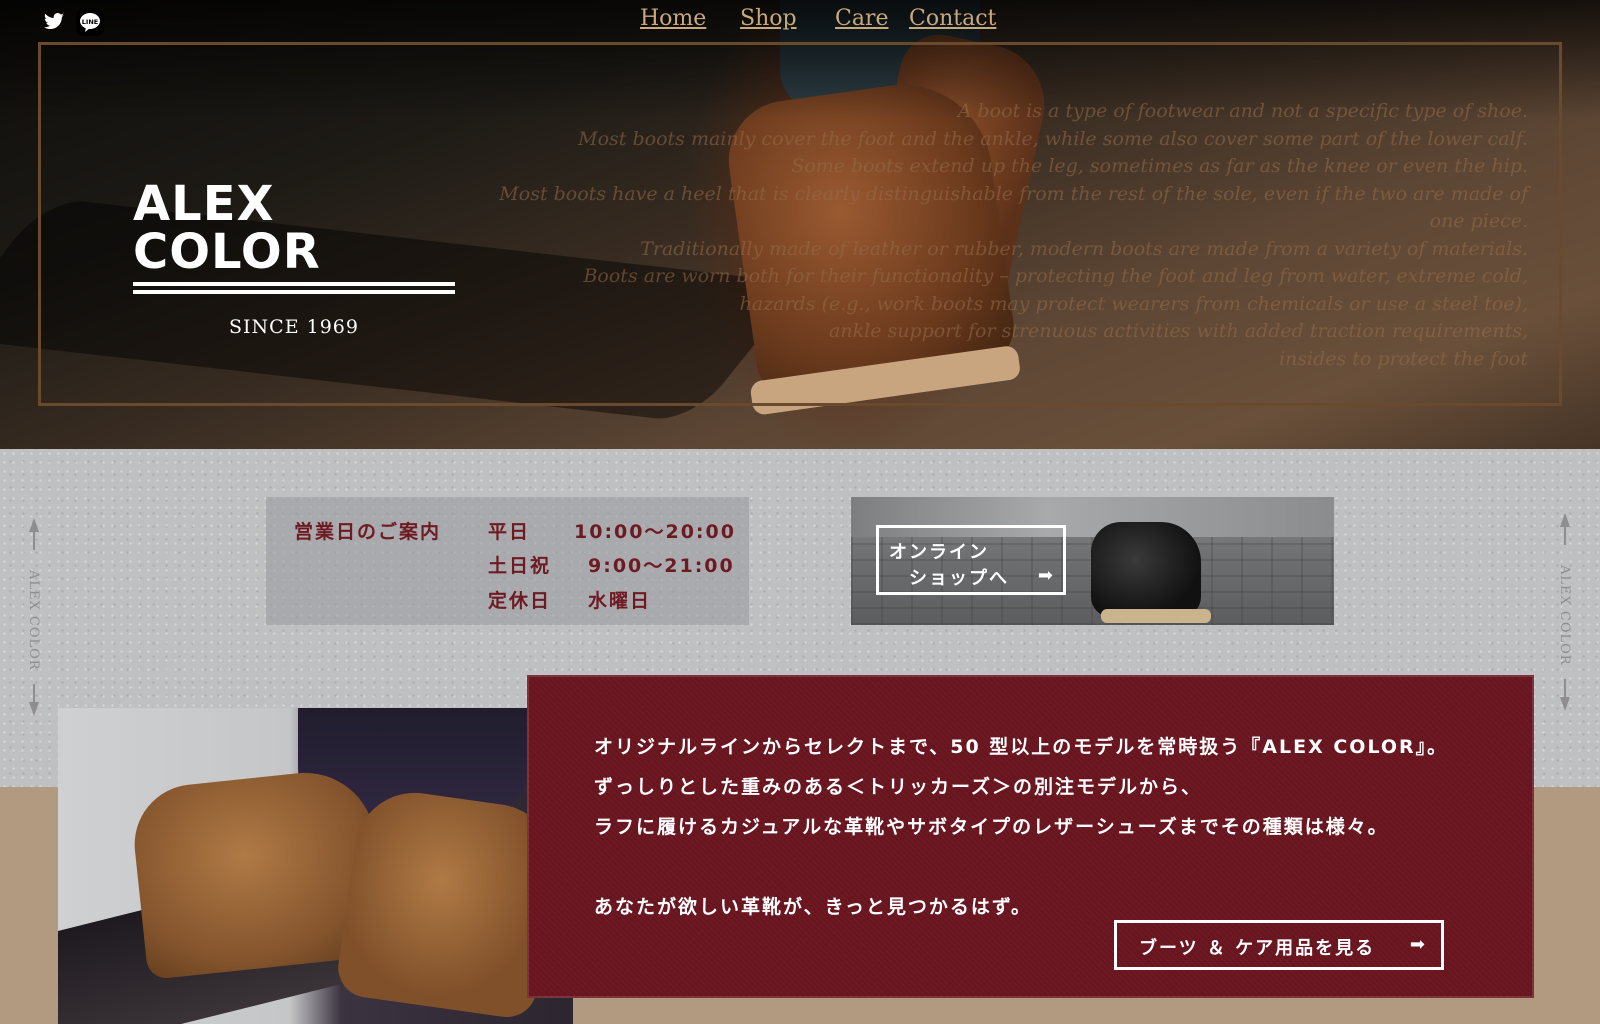  Describe the element at coordinates (1403, 358) in the screenshot. I see `quote-line: insides to protect the foot` at that location.